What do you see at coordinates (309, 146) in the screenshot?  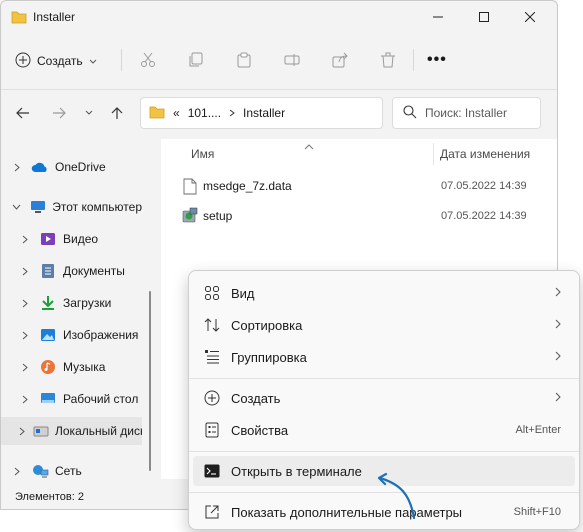 I see `sort-ascending-icon` at bounding box center [309, 146].